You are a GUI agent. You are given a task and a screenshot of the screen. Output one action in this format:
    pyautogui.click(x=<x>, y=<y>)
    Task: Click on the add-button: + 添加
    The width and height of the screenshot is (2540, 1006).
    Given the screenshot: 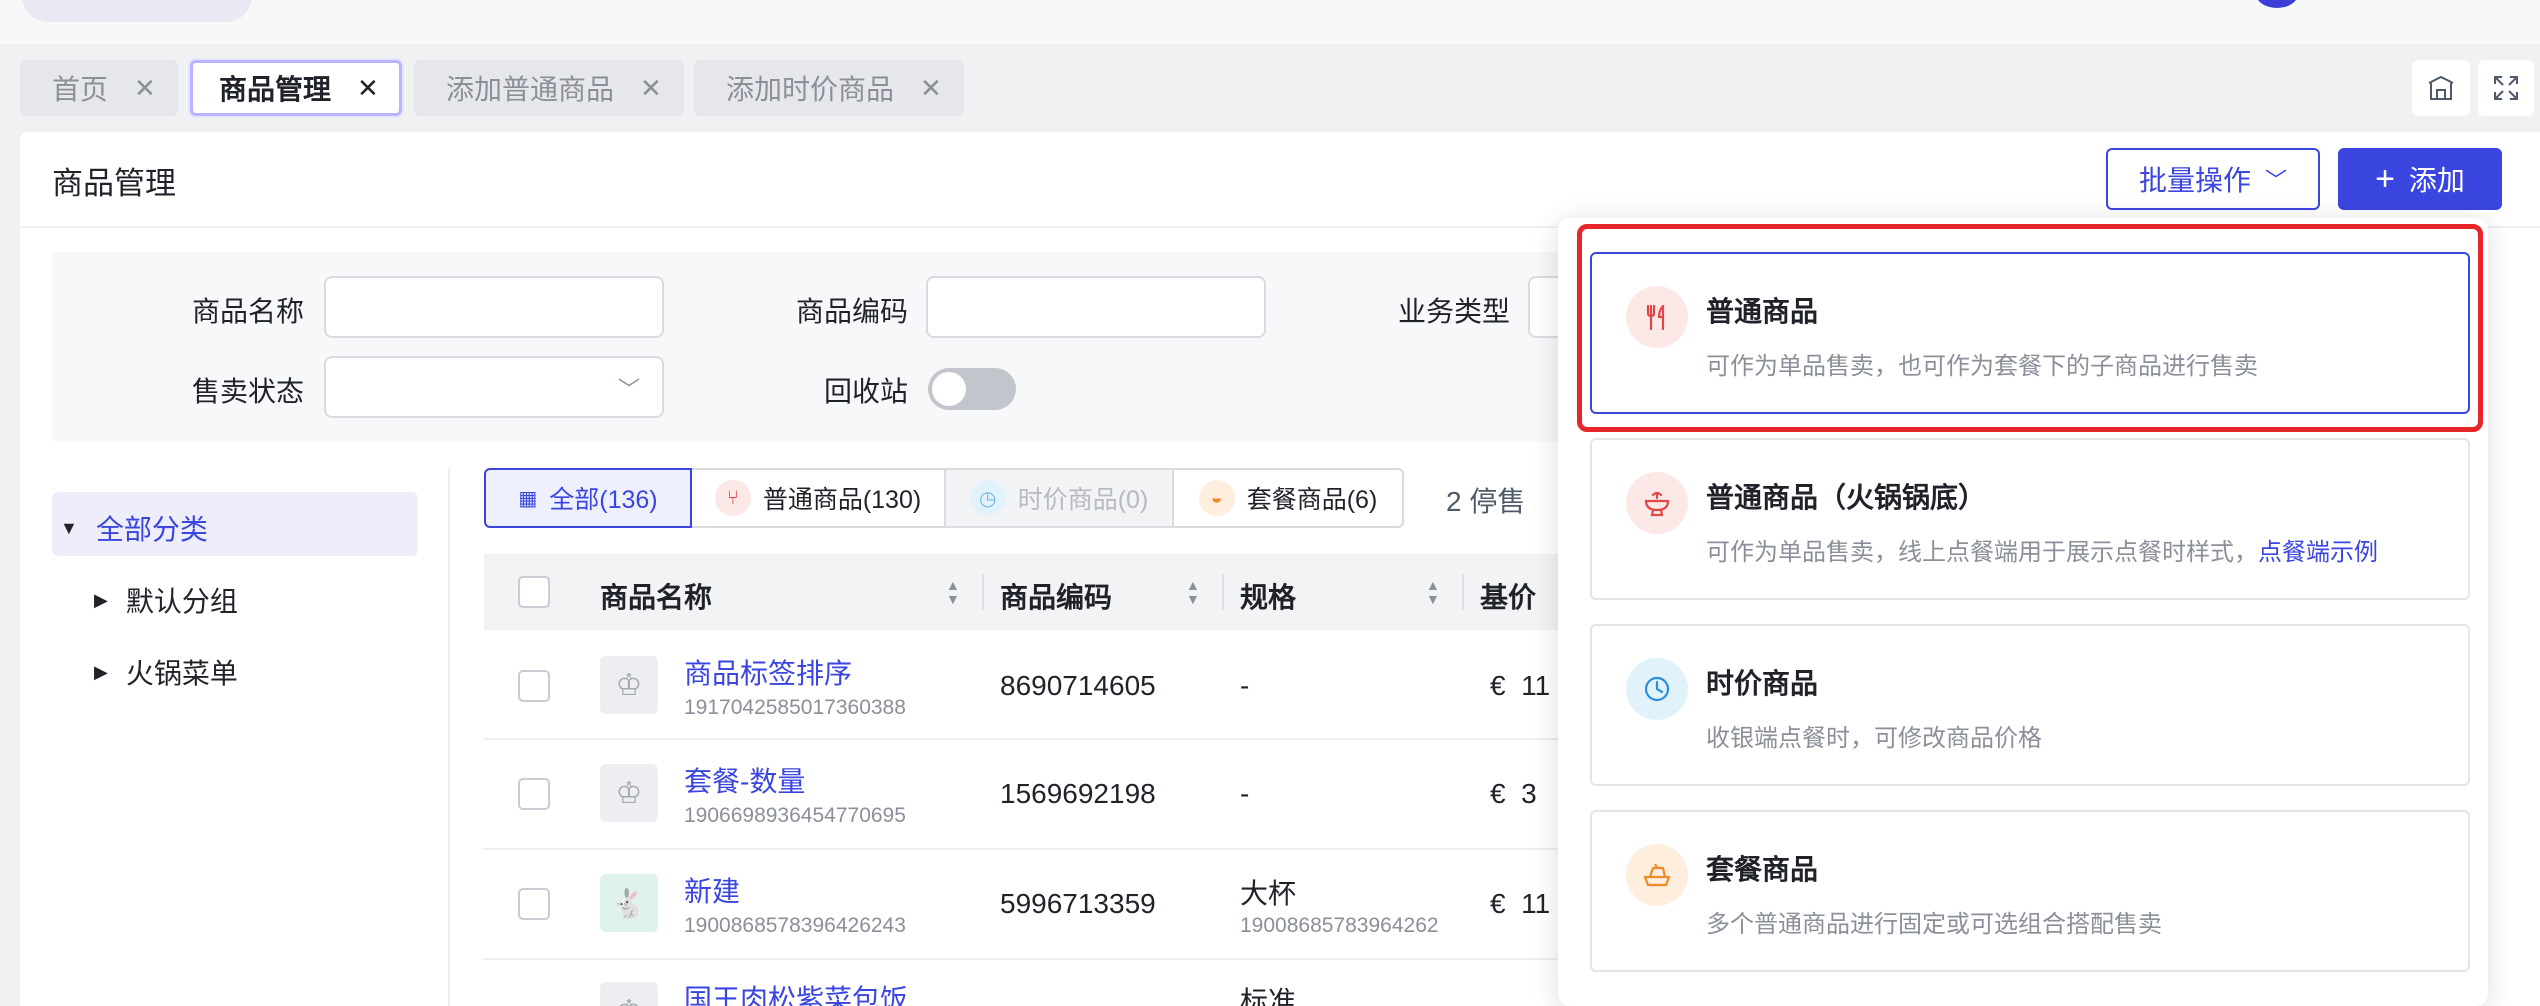 What is the action you would take?
    pyautogui.click(x=2420, y=179)
    